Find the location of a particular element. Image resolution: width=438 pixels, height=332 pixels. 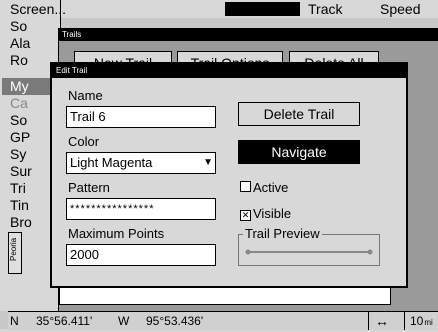

menu-item: Sur is located at coordinates (21, 171).